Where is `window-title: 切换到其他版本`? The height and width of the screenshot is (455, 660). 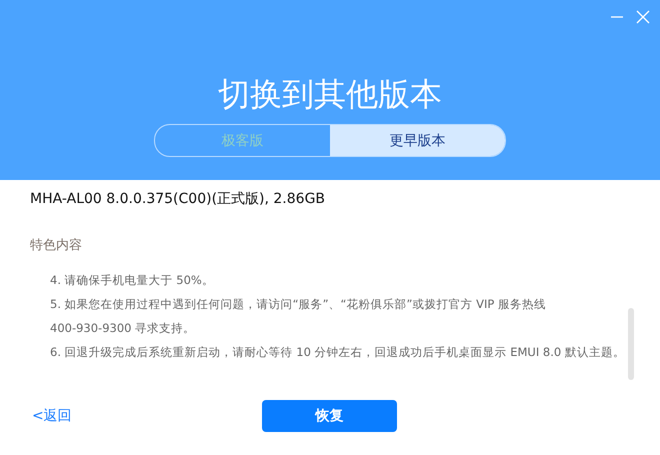 window-title: 切换到其他版本 is located at coordinates (330, 94).